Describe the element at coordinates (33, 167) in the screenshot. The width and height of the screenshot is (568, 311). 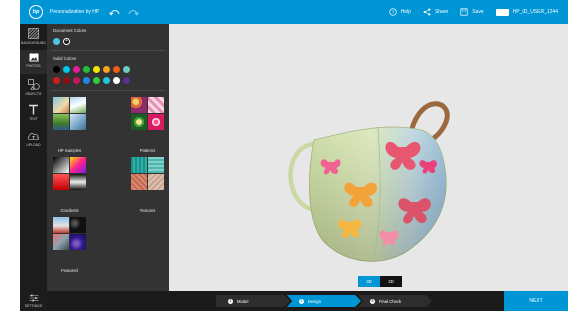
I see `tool-rail: BACKGROUND PHOTOS OBJECTS TEXT UPLOAD` at that location.